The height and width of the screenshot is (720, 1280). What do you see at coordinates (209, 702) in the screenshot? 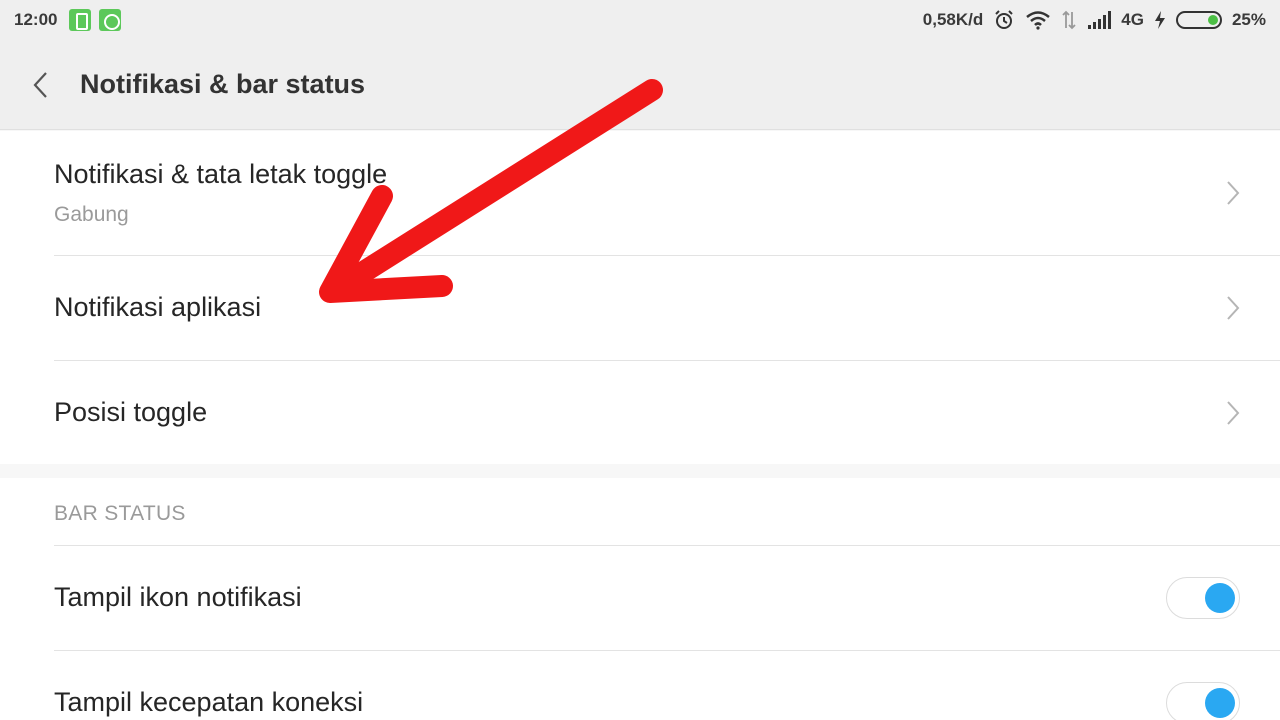
I see `setting-label: Tampil kecepatan koneksi` at bounding box center [209, 702].